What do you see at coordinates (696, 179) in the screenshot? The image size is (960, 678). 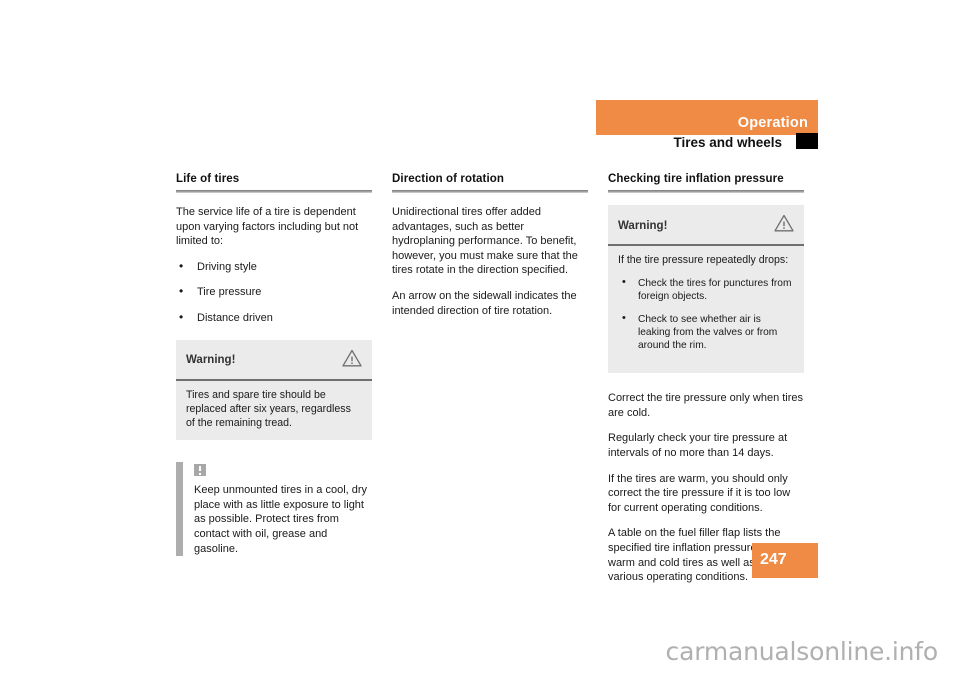 I see `section-heading: Checking tire inflation pressure` at bounding box center [696, 179].